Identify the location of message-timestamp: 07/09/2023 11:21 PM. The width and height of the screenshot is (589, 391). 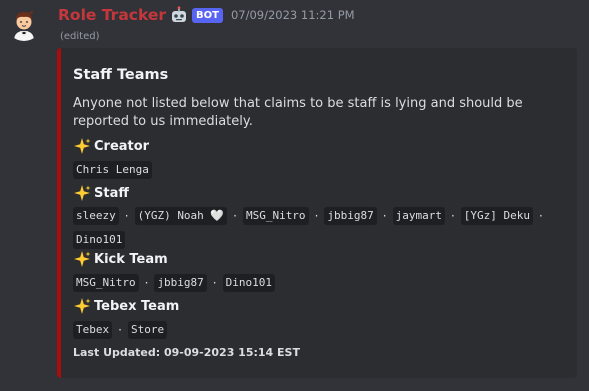
(293, 15).